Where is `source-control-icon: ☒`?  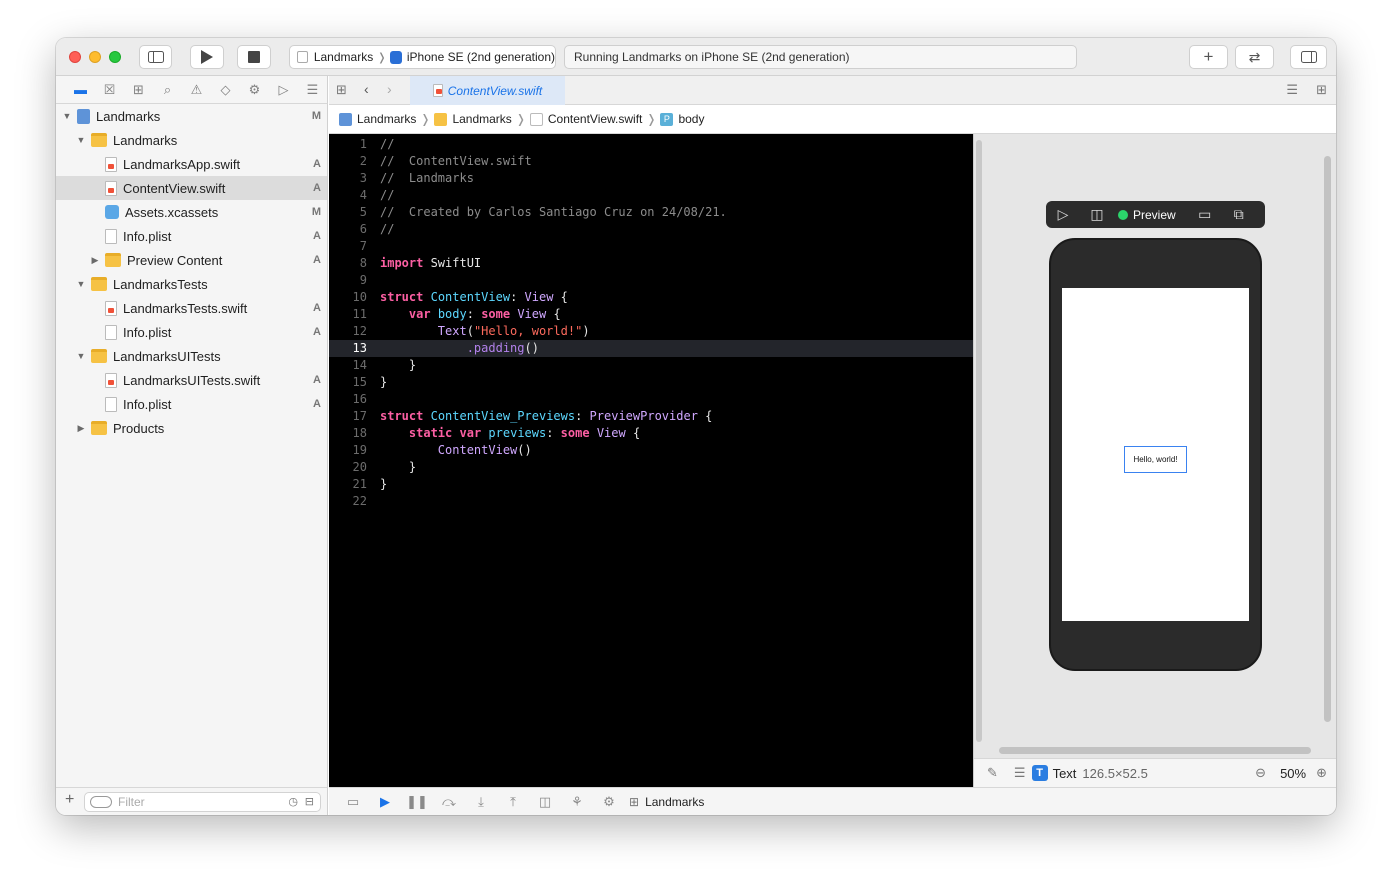
source-control-icon: ☒ is located at coordinates (109, 90).